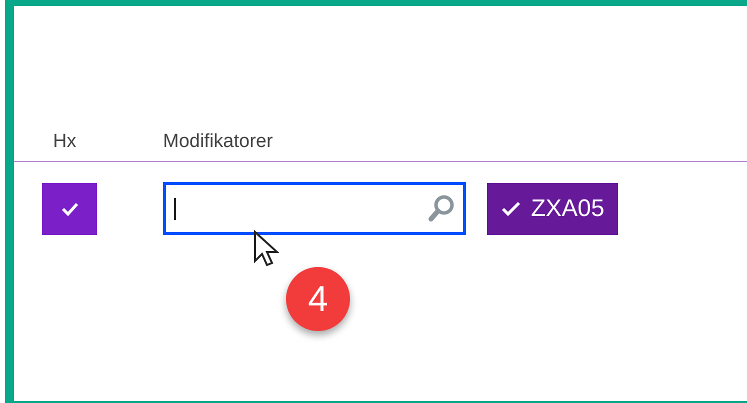 The height and width of the screenshot is (403, 747). I want to click on step-badge: 4, so click(318, 299).